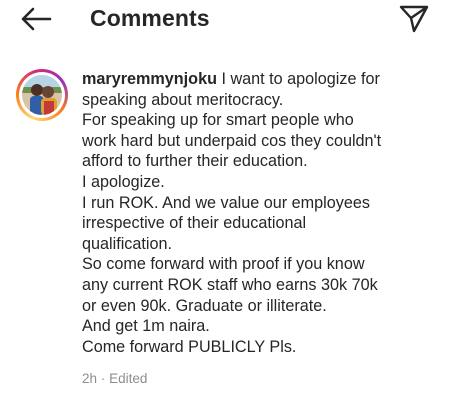 The image size is (454, 402). Describe the element at coordinates (223, 264) in the screenshot. I see `comment-line: So come forward with proof if you know` at that location.